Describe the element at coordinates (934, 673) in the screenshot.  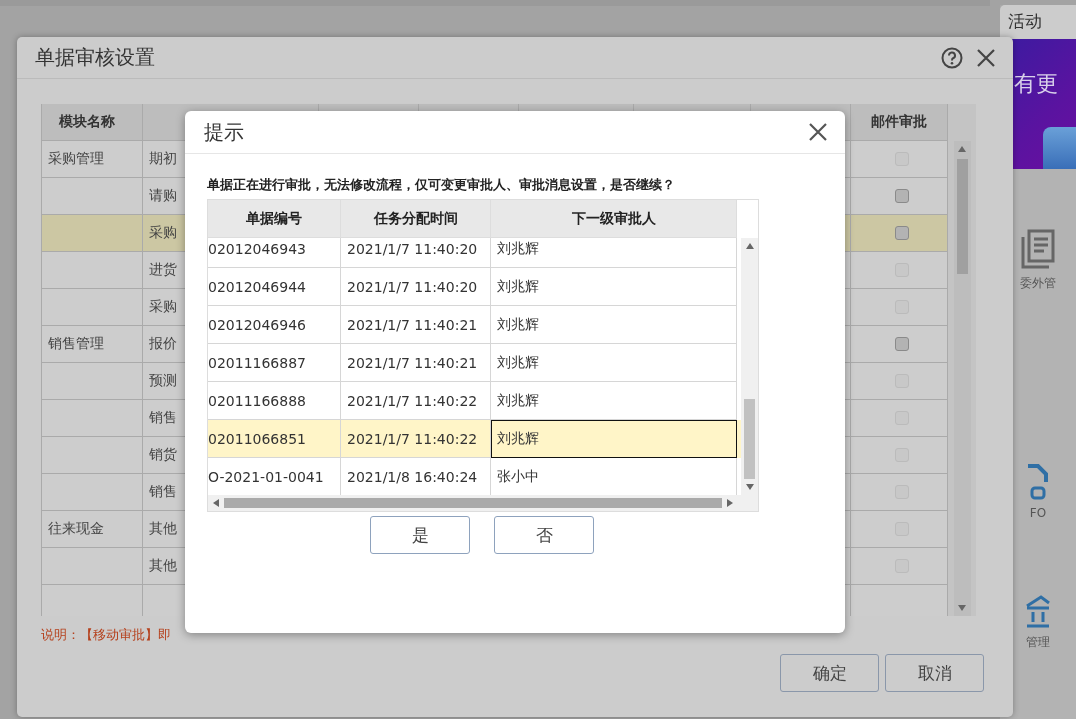
I see `dialog-button: 取消` at that location.